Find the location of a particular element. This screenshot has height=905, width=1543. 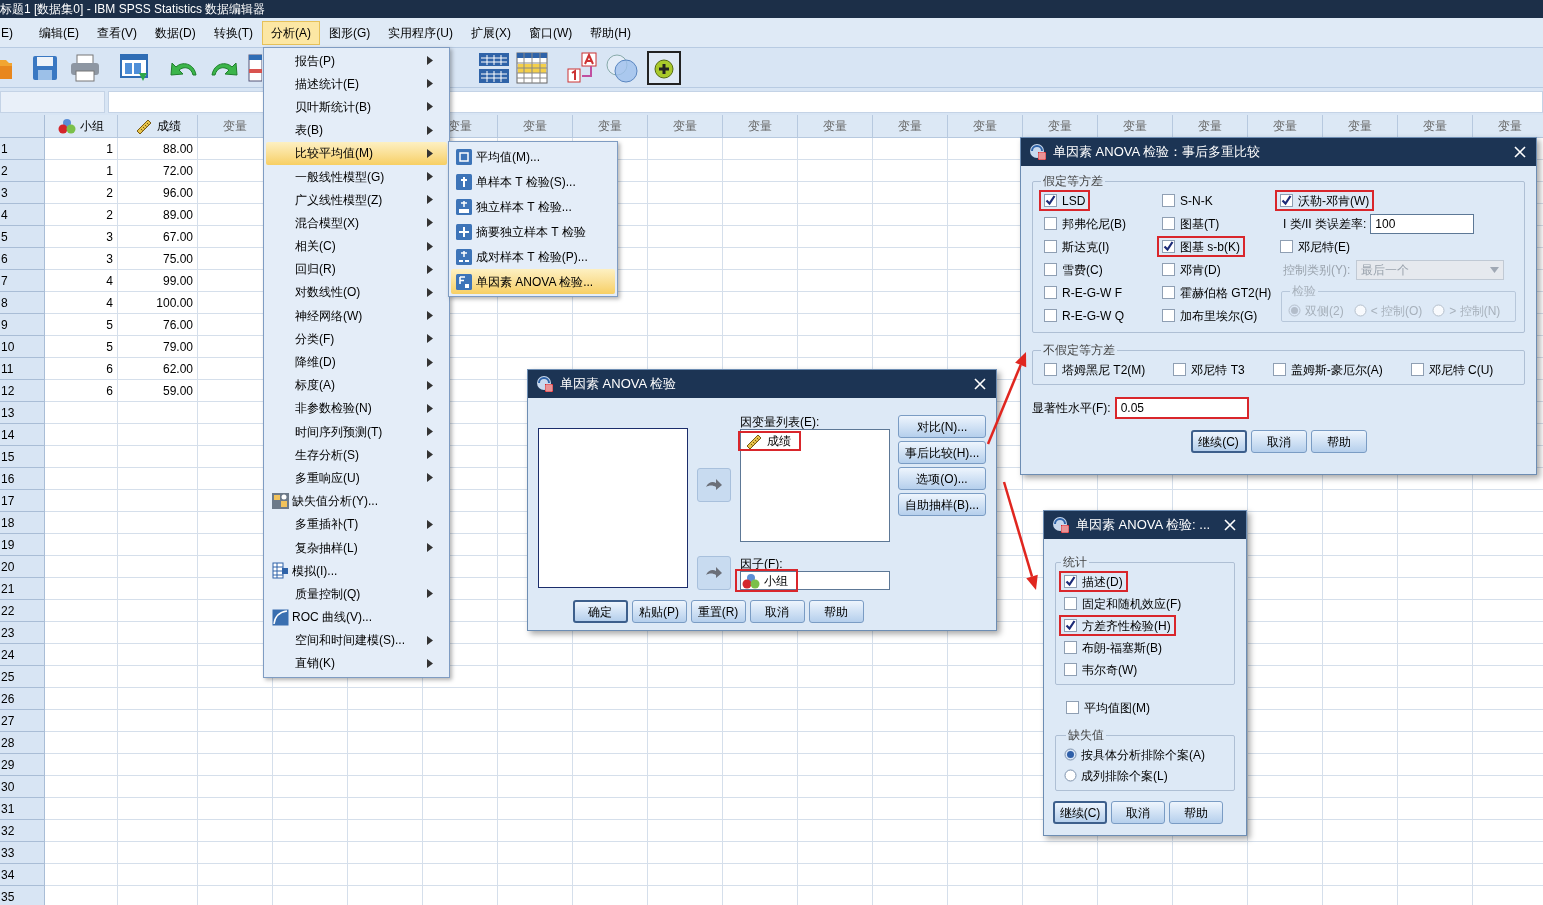

checkbox: 沃勒-邓肯(W) is located at coordinates (1325, 200).